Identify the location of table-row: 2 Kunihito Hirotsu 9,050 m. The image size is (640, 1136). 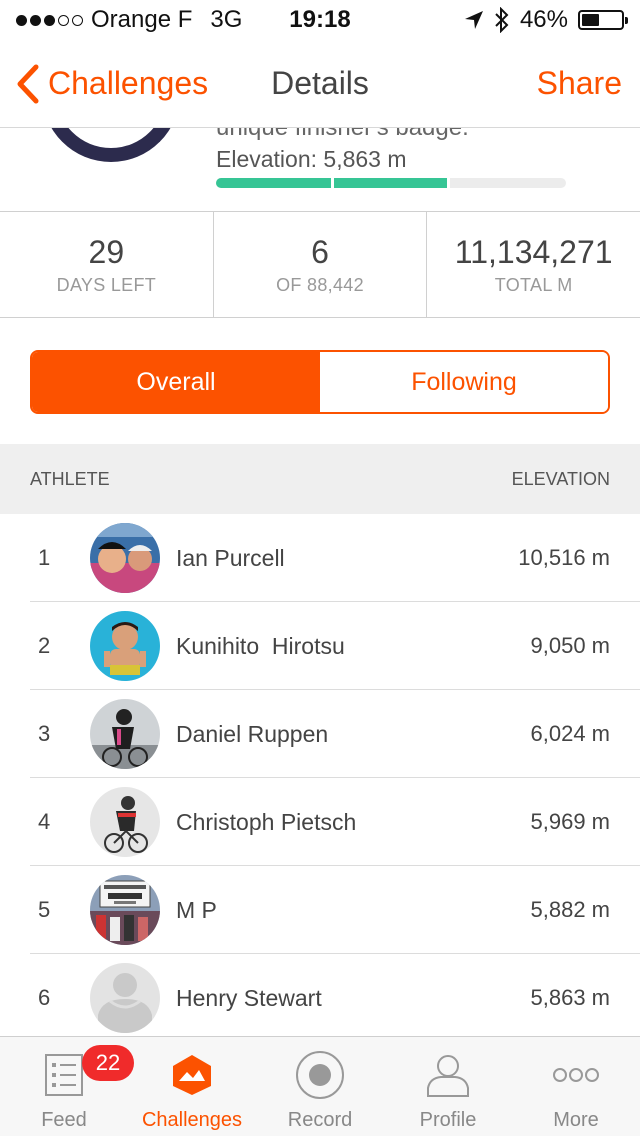
(320, 646).